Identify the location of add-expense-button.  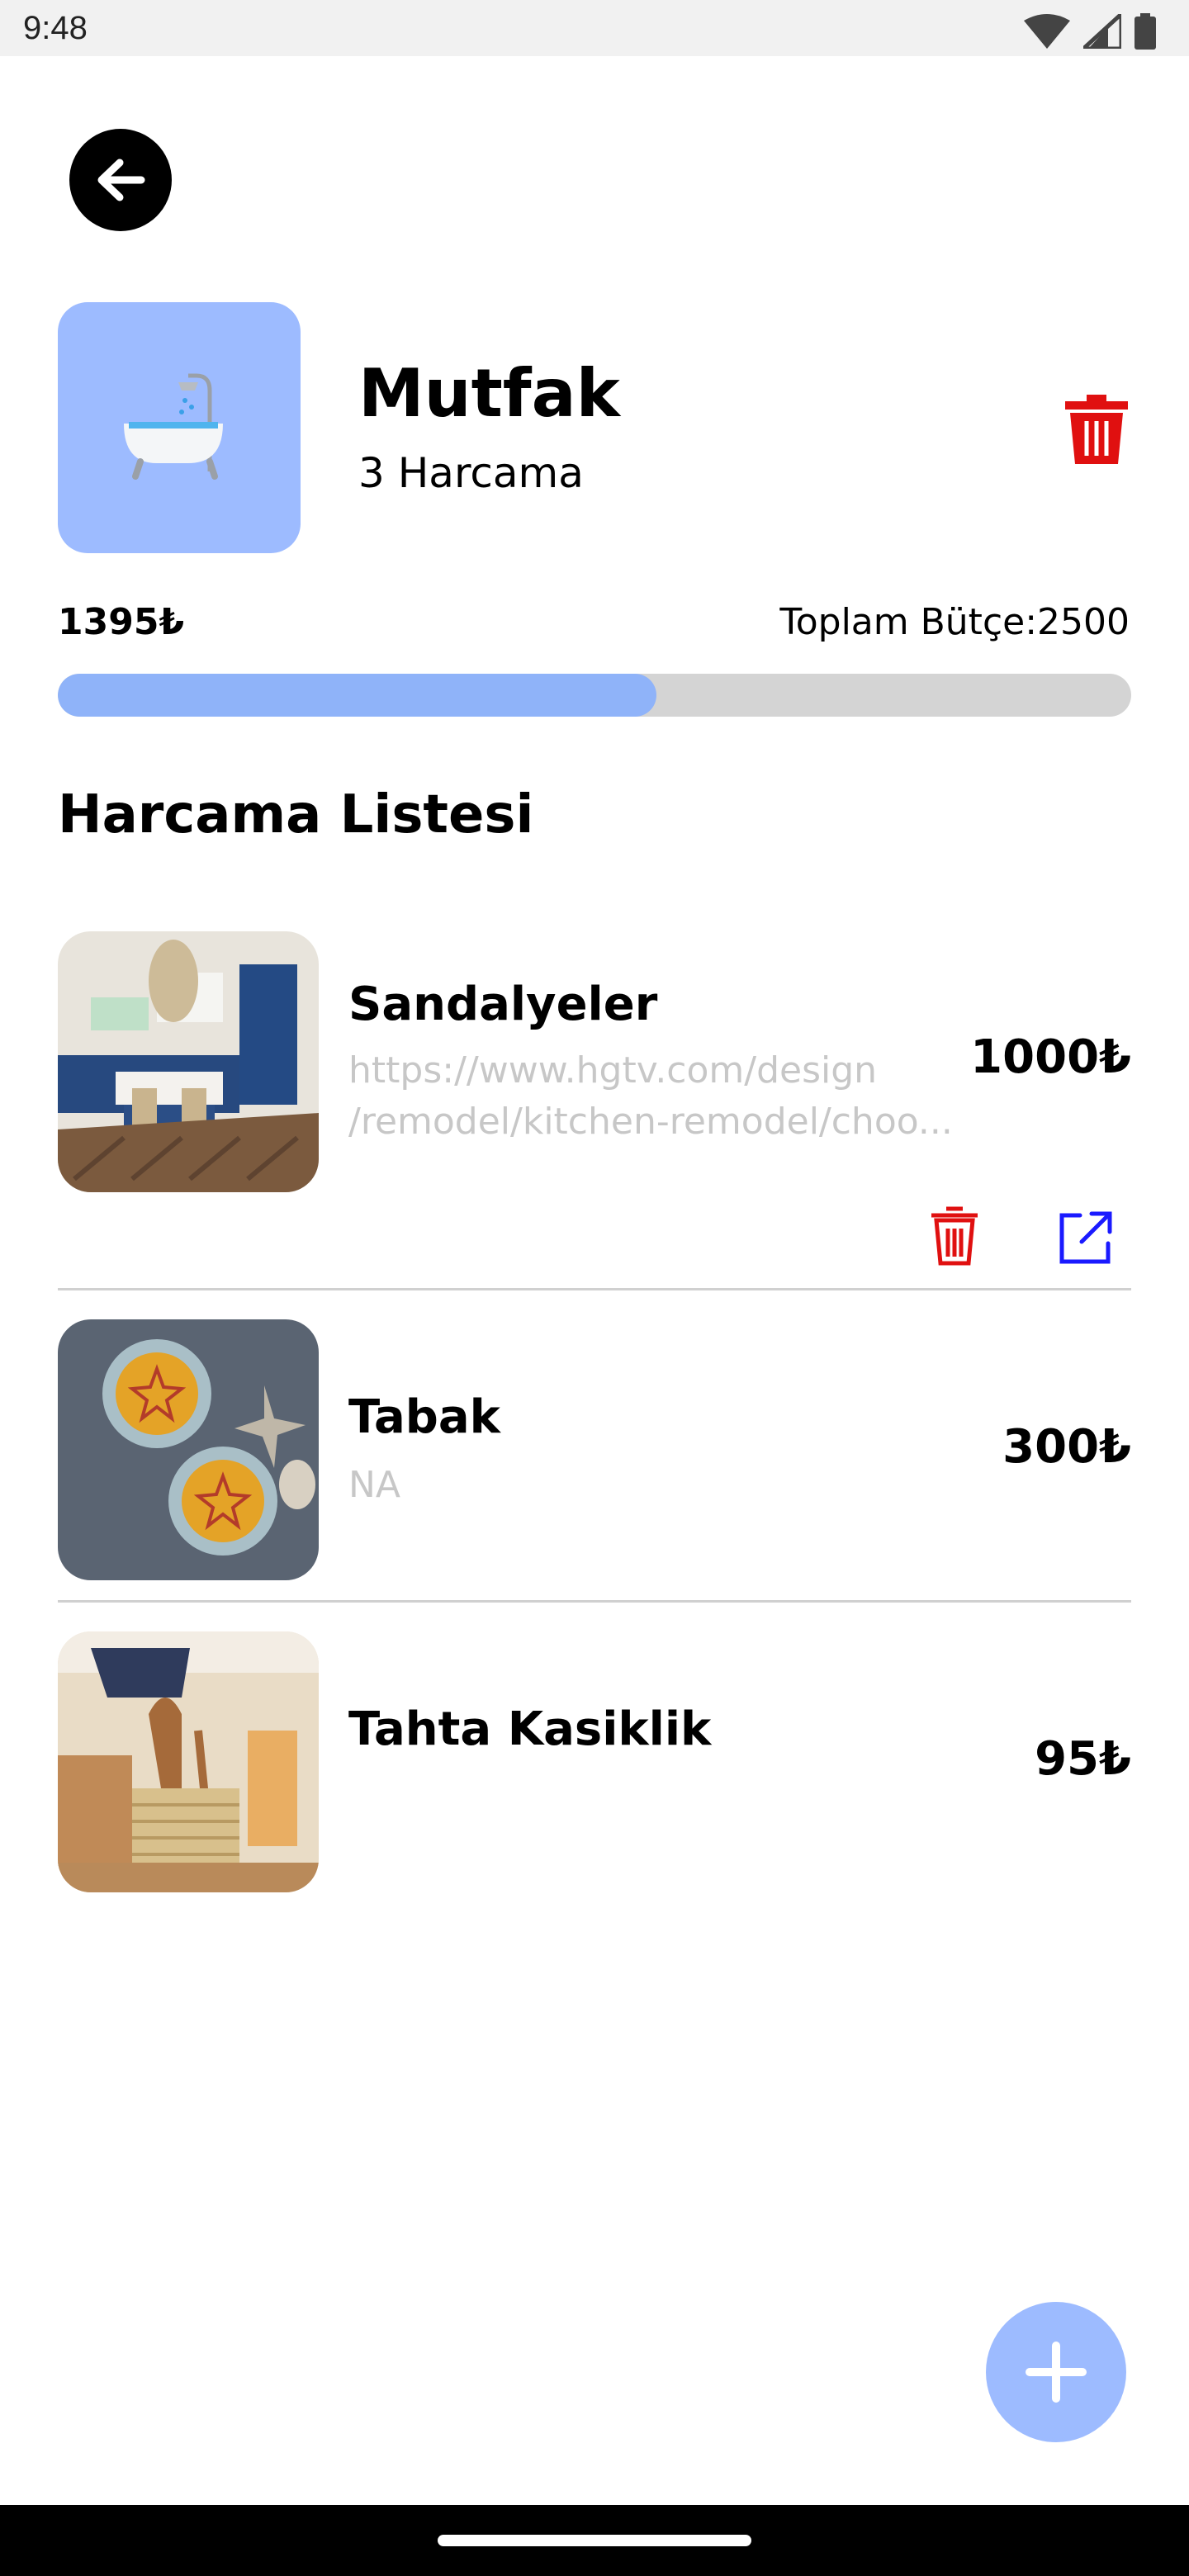
(1056, 2372).